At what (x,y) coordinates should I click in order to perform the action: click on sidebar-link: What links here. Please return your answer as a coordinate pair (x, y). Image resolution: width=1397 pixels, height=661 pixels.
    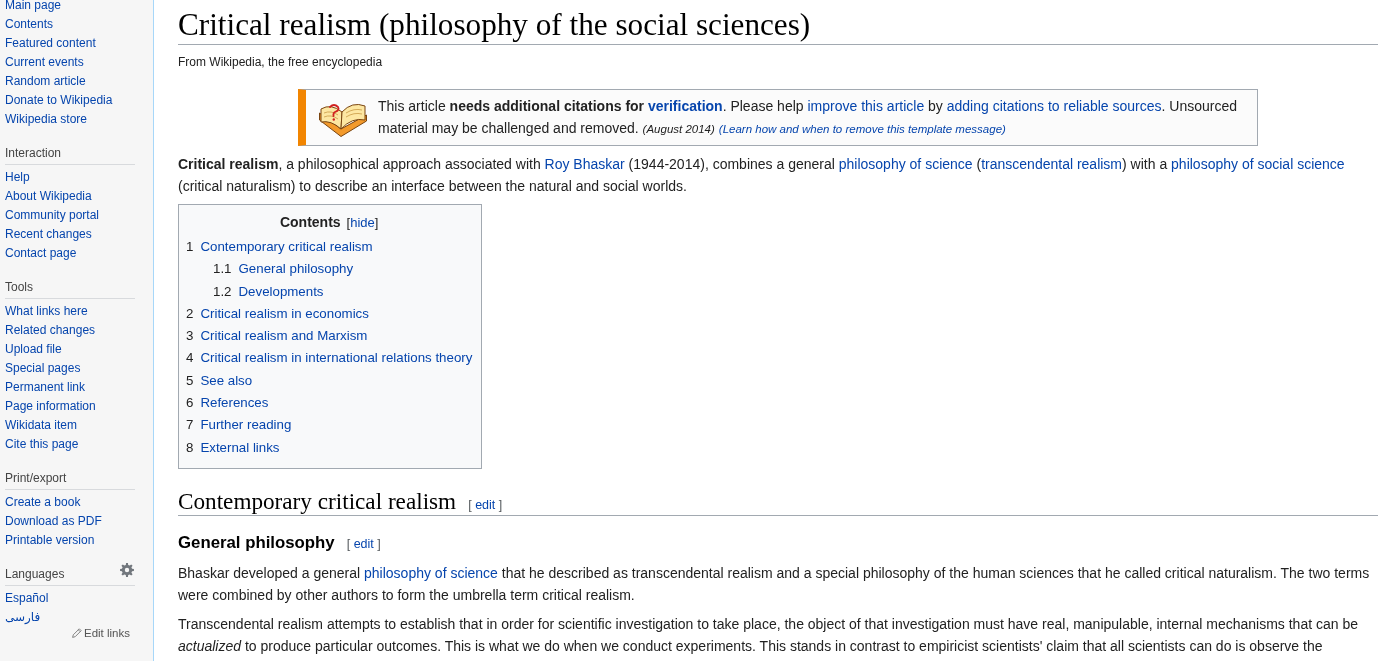
    Looking at the image, I should click on (46, 311).